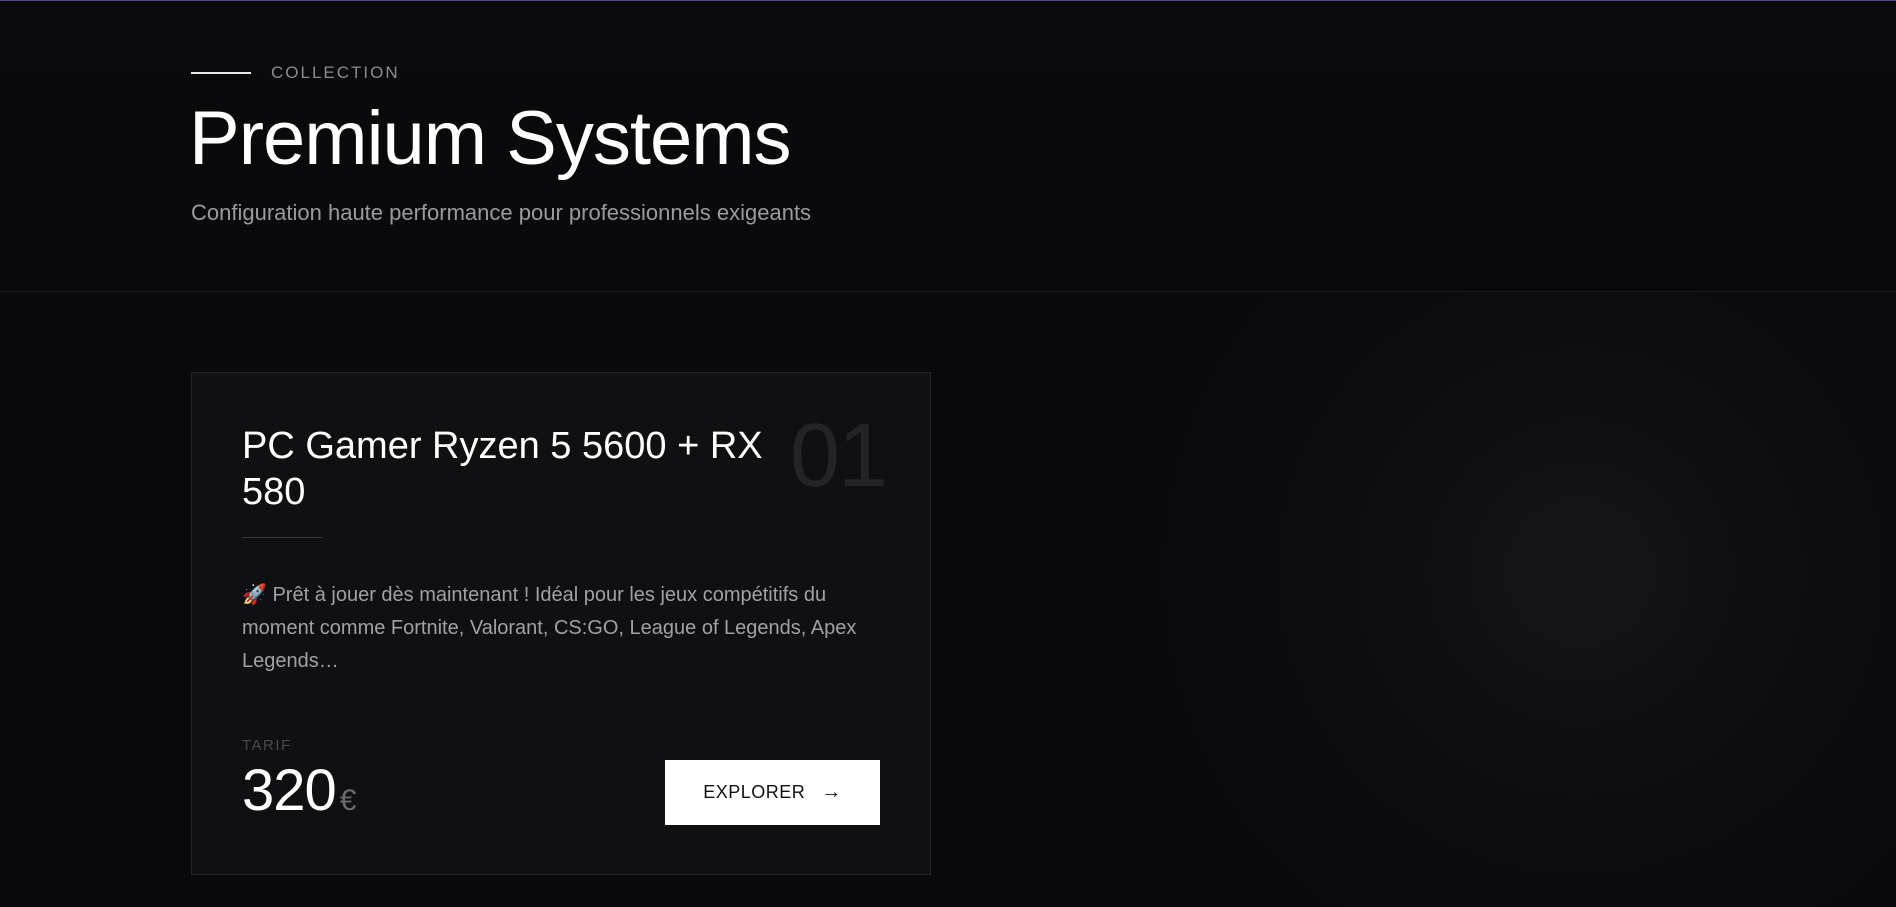 This screenshot has height=907, width=1896. I want to click on background-decoration, so click(1597, 571).